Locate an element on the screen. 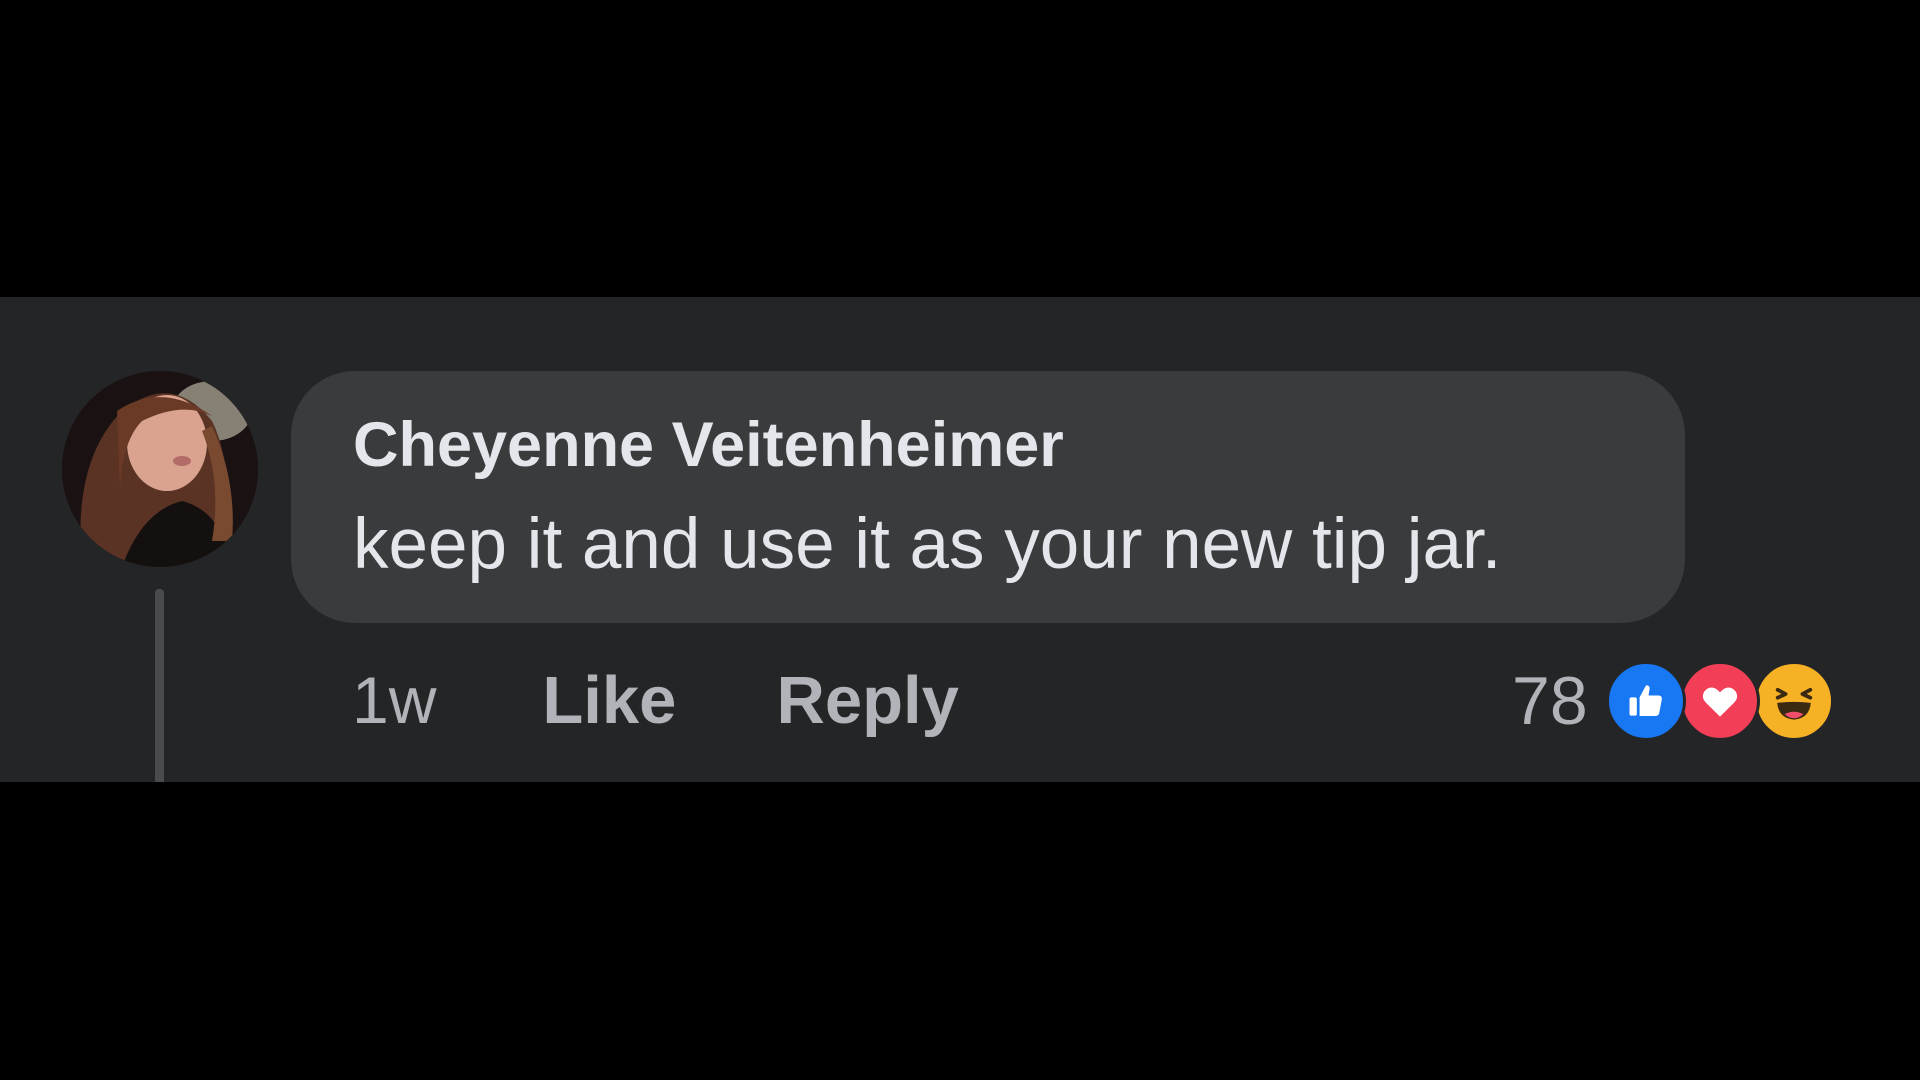 The height and width of the screenshot is (1080, 1920). comment-actions: 1w Like Reply is located at coordinates (655, 700).